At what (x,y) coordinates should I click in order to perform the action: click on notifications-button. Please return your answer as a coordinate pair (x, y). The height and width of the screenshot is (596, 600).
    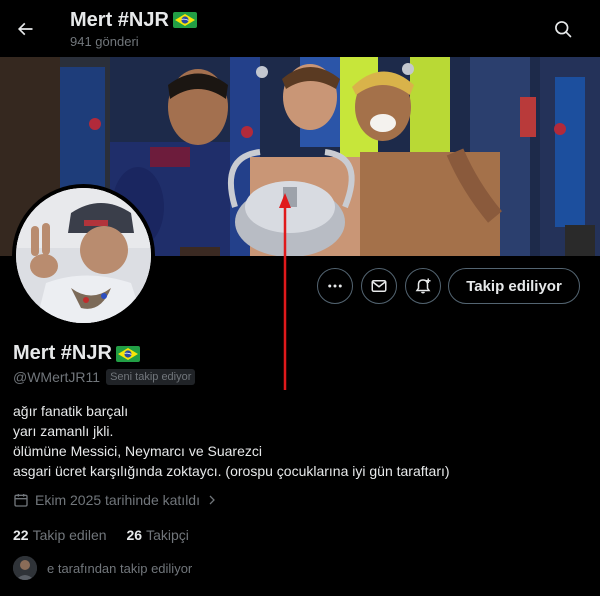
    Looking at the image, I should click on (423, 286).